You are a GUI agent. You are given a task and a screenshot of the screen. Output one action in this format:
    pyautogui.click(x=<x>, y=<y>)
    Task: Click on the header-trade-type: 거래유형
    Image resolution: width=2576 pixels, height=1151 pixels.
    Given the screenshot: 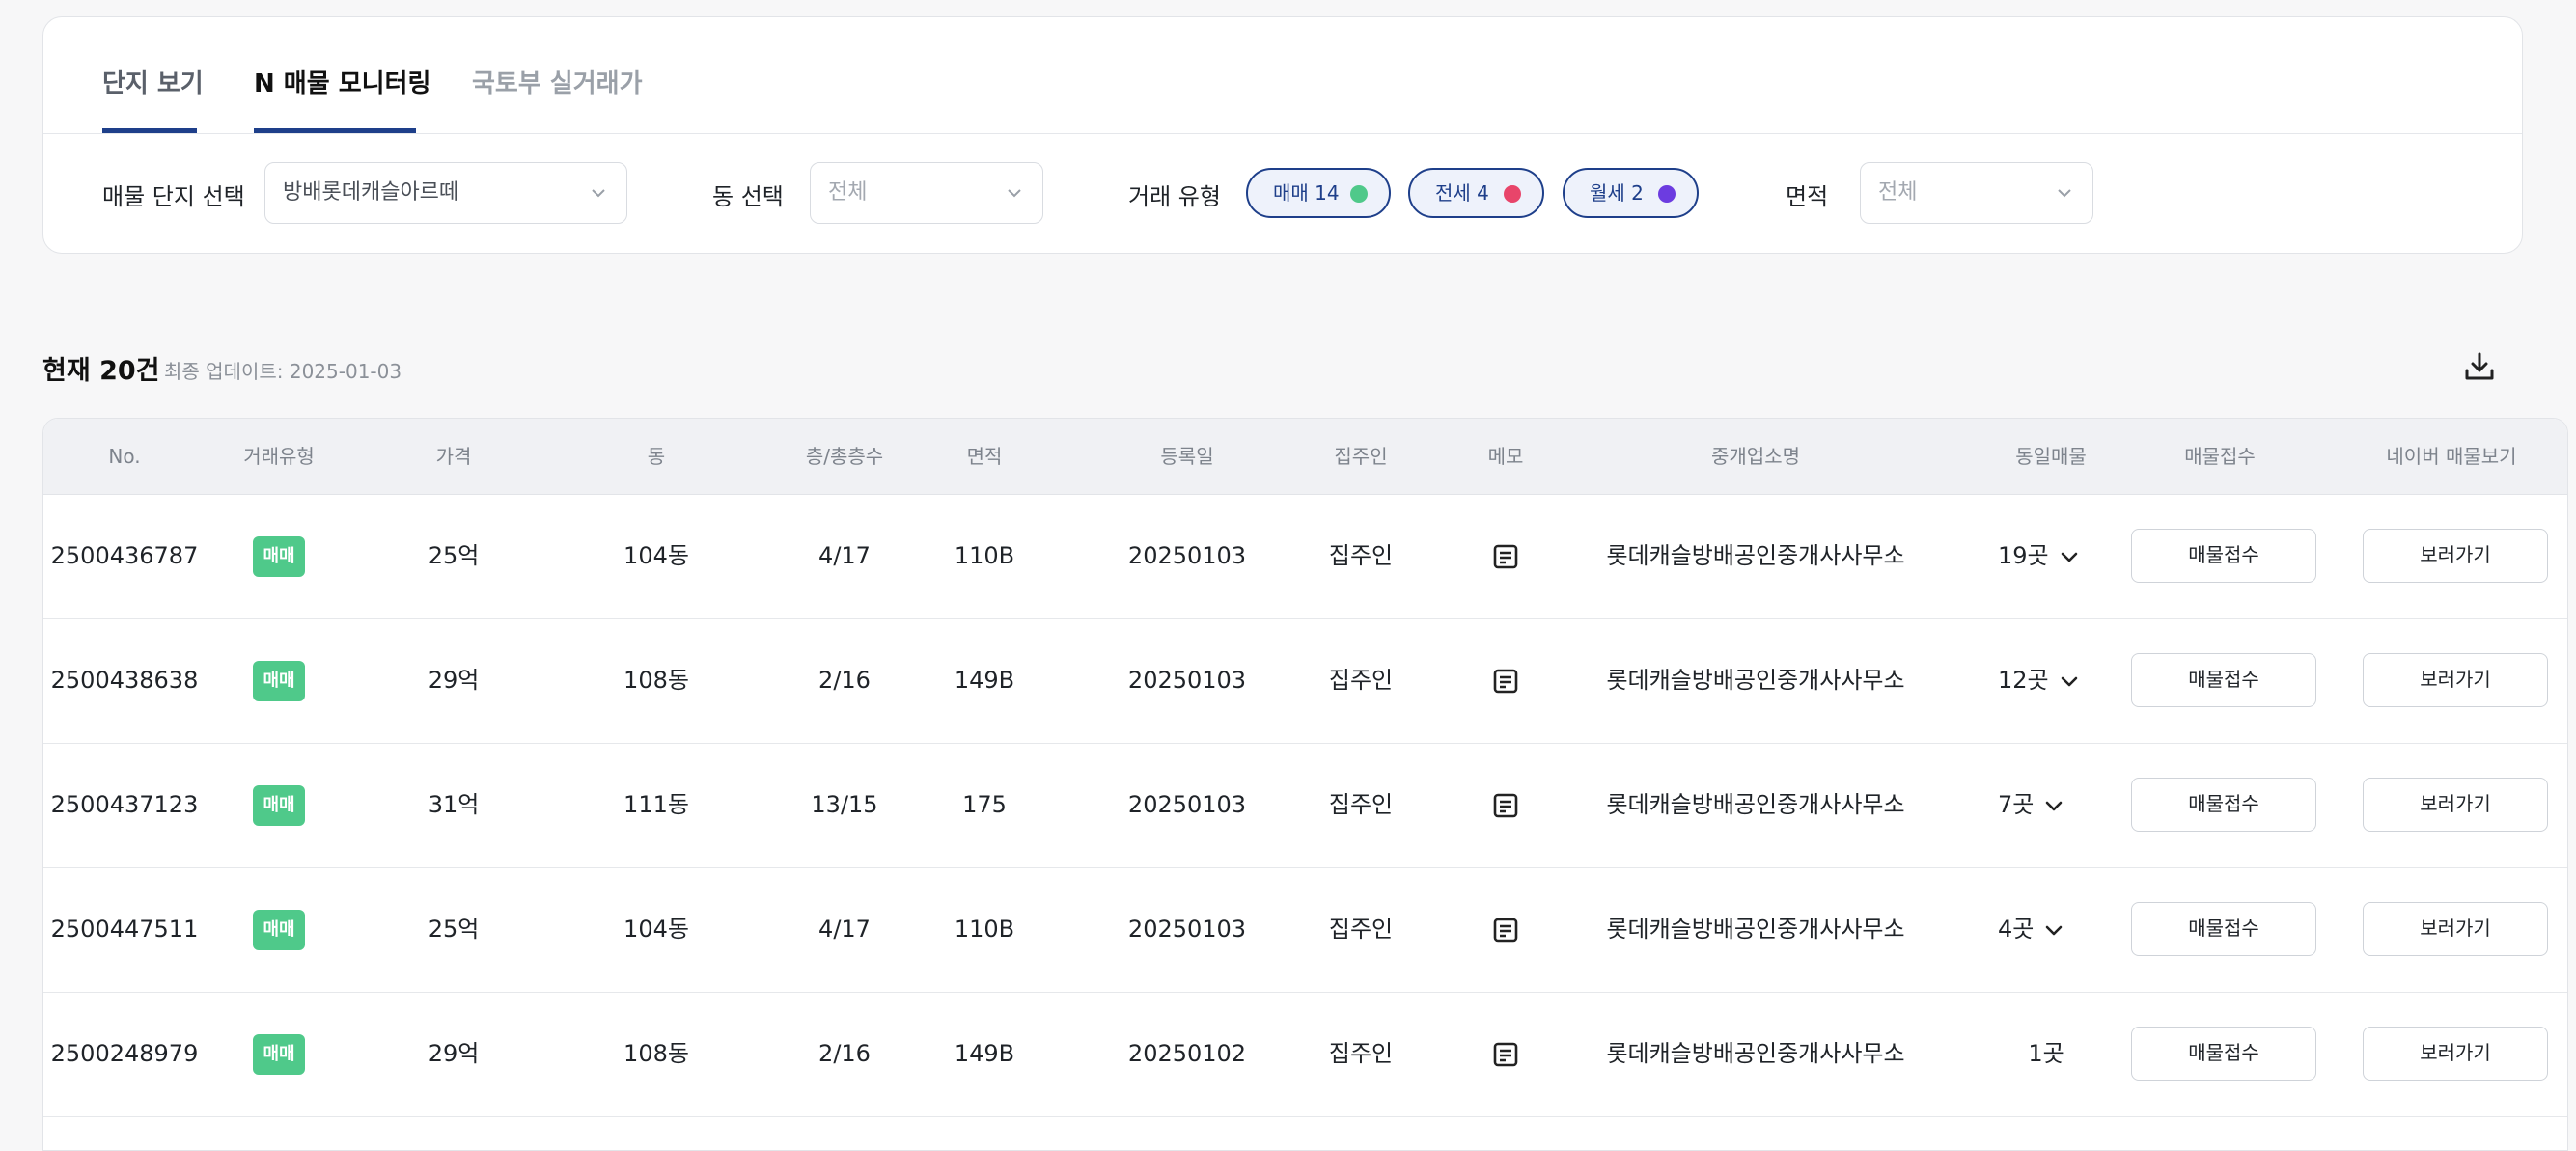 What is the action you would take?
    pyautogui.click(x=279, y=456)
    